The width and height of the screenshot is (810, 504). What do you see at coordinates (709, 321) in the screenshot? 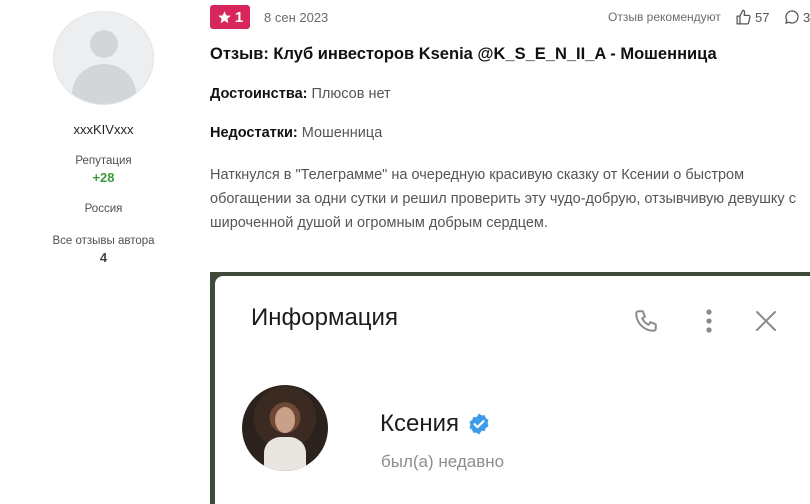
I see `more-vertical-icon` at bounding box center [709, 321].